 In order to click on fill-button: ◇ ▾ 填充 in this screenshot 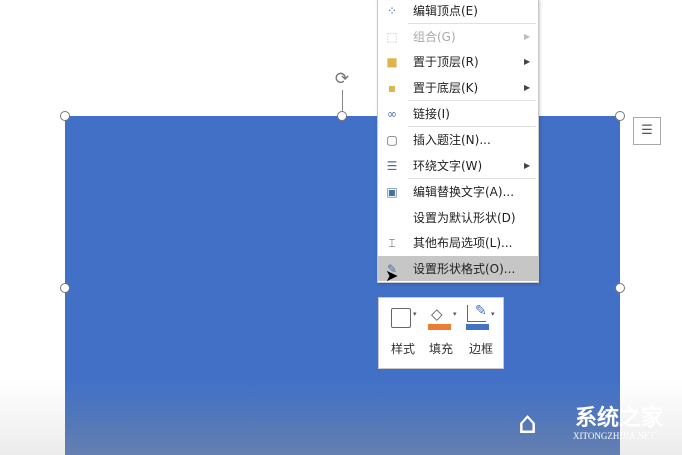, I will do `click(441, 333)`.